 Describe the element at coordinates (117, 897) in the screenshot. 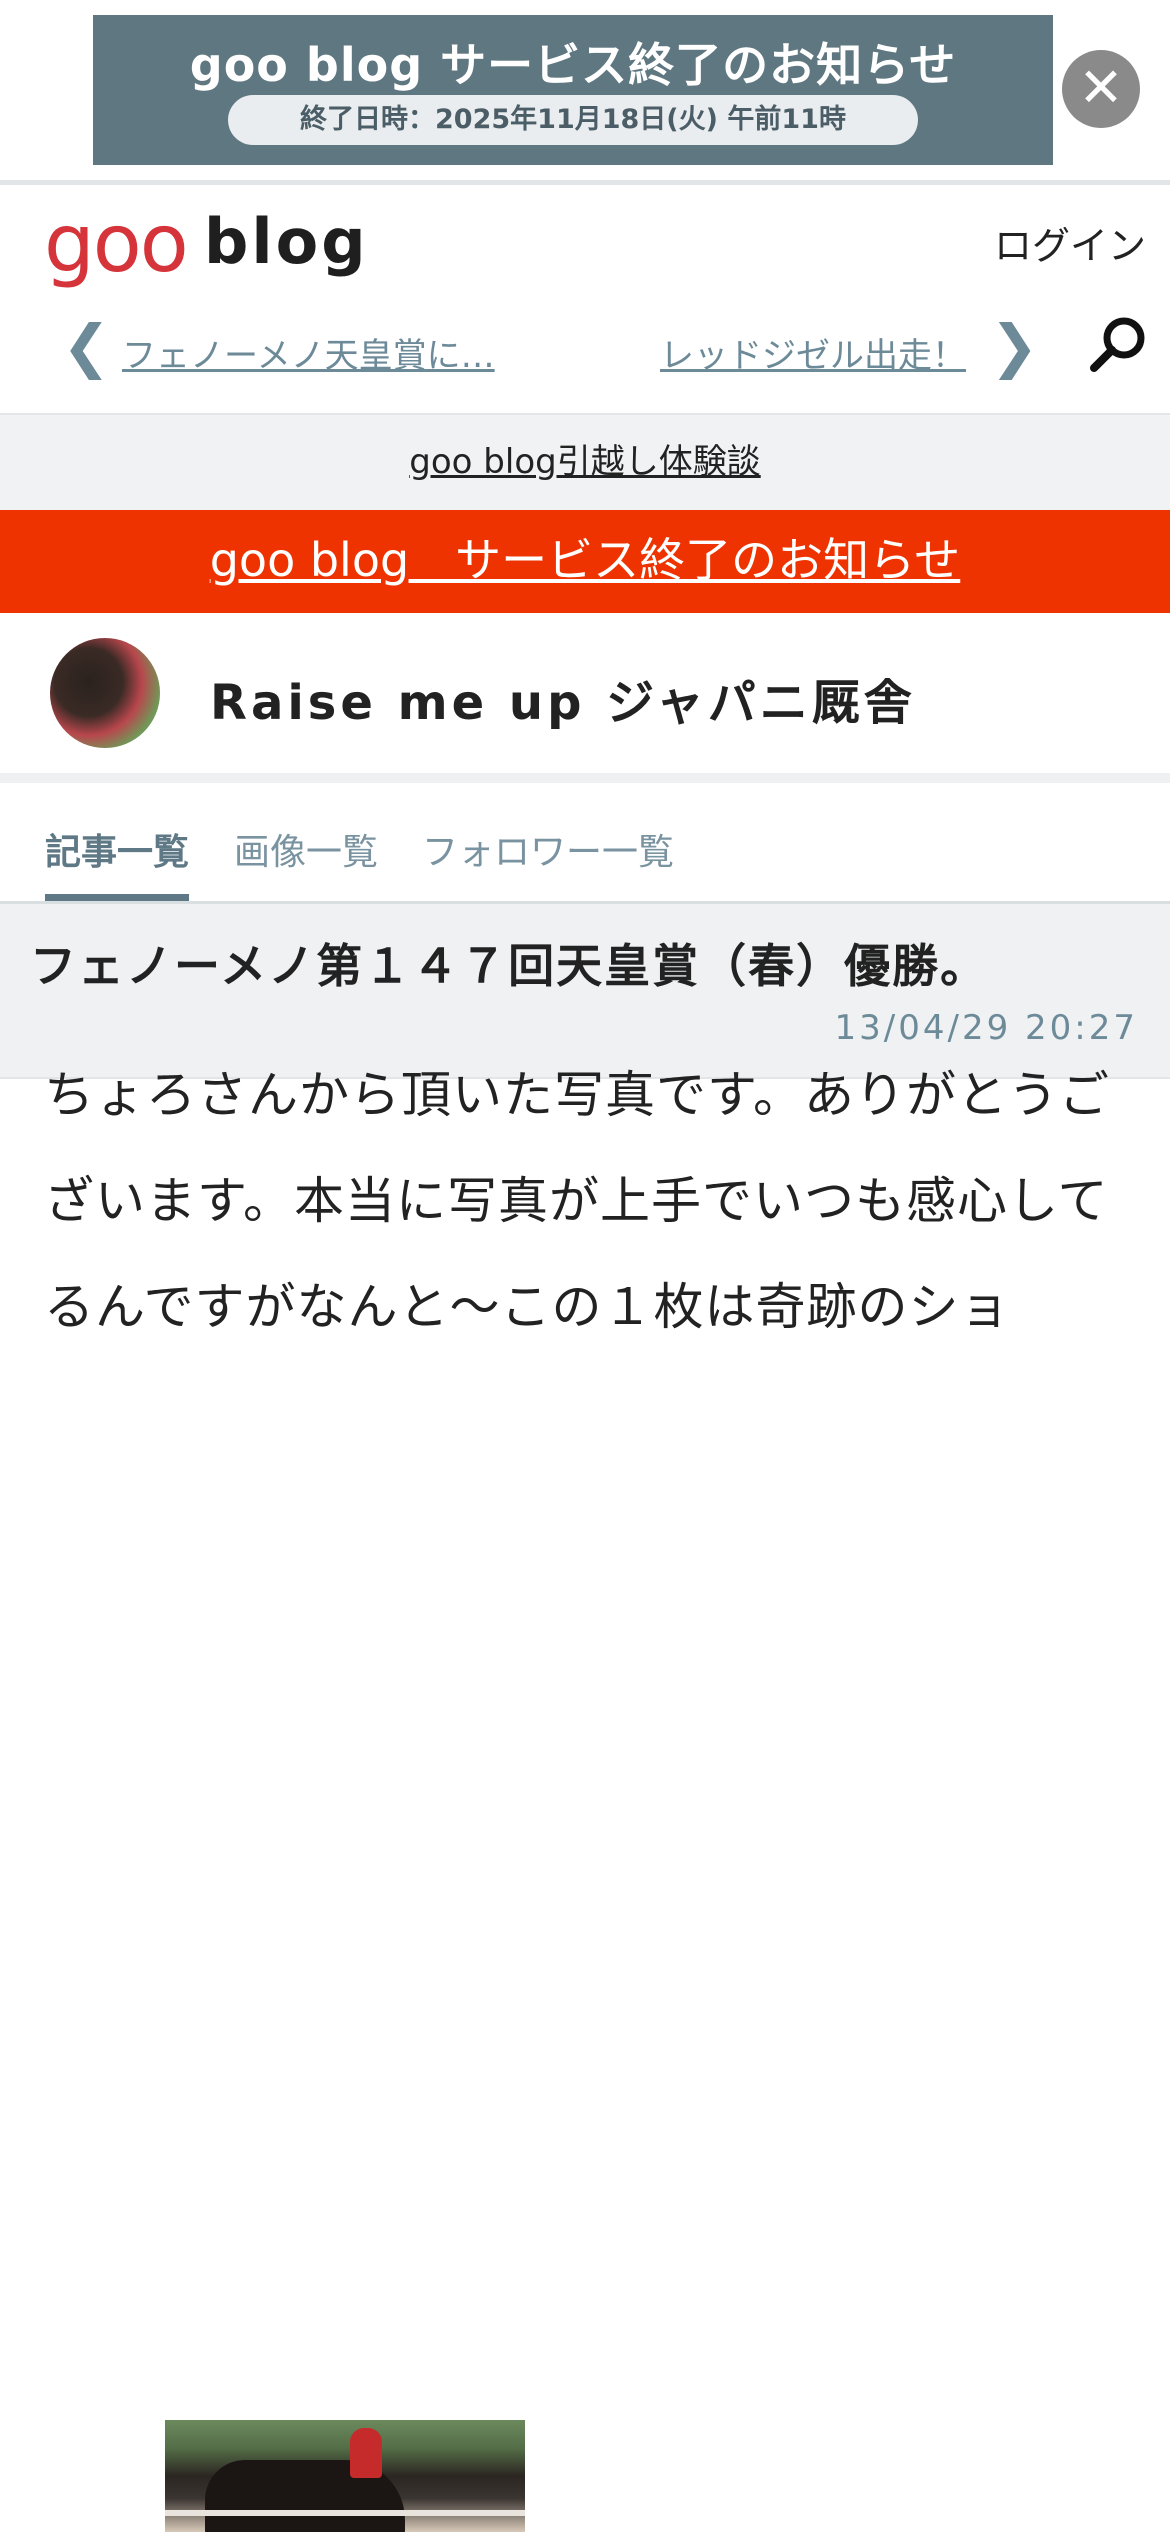

I see `active-tab-indicator` at that location.